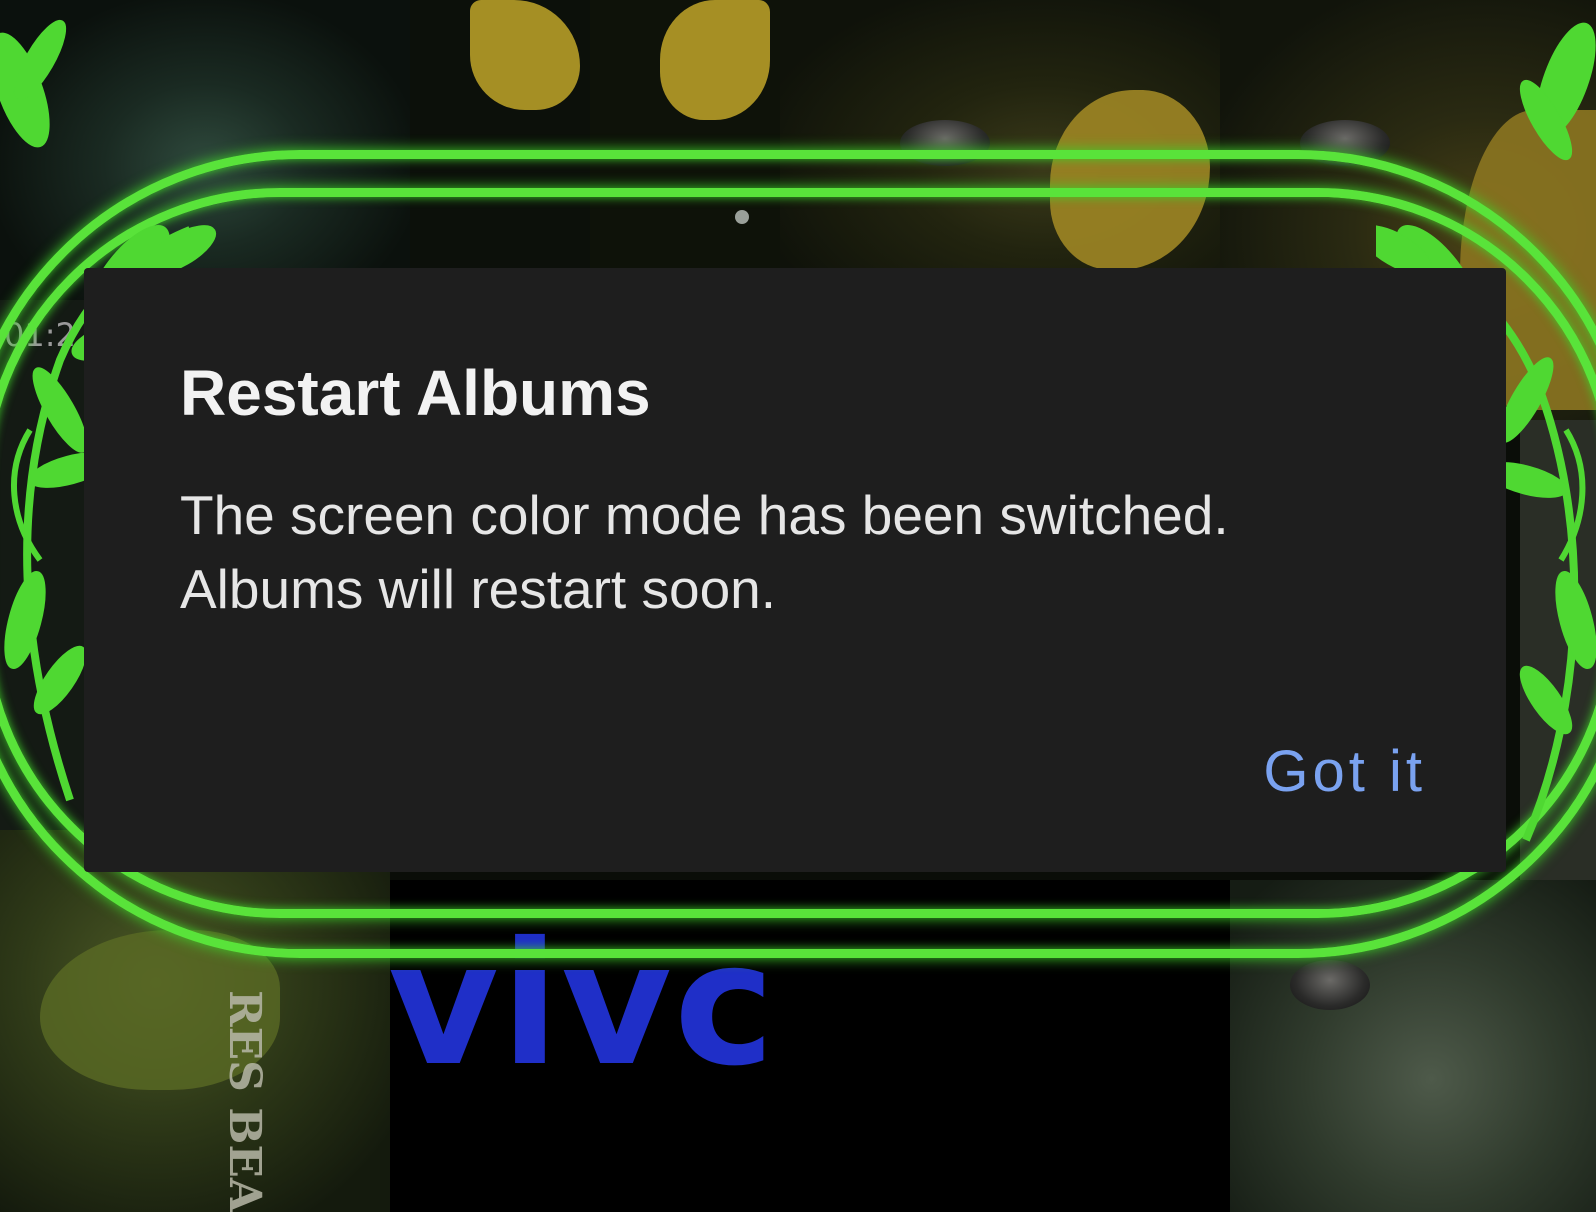  What do you see at coordinates (582, 1005) in the screenshot?
I see `brand-logo: vivc` at bounding box center [582, 1005].